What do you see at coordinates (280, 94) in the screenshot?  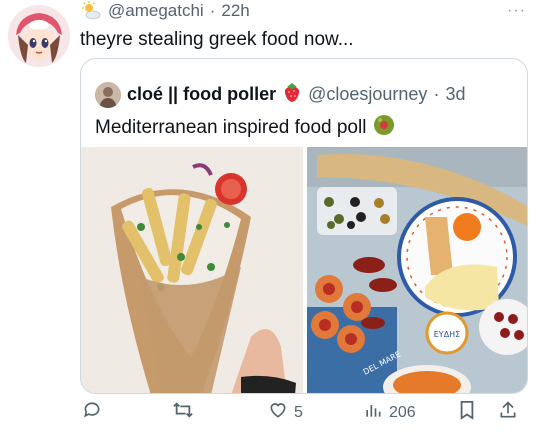 I see `quote-header: cloé || food poller @cloesjourney · 3d` at bounding box center [280, 94].